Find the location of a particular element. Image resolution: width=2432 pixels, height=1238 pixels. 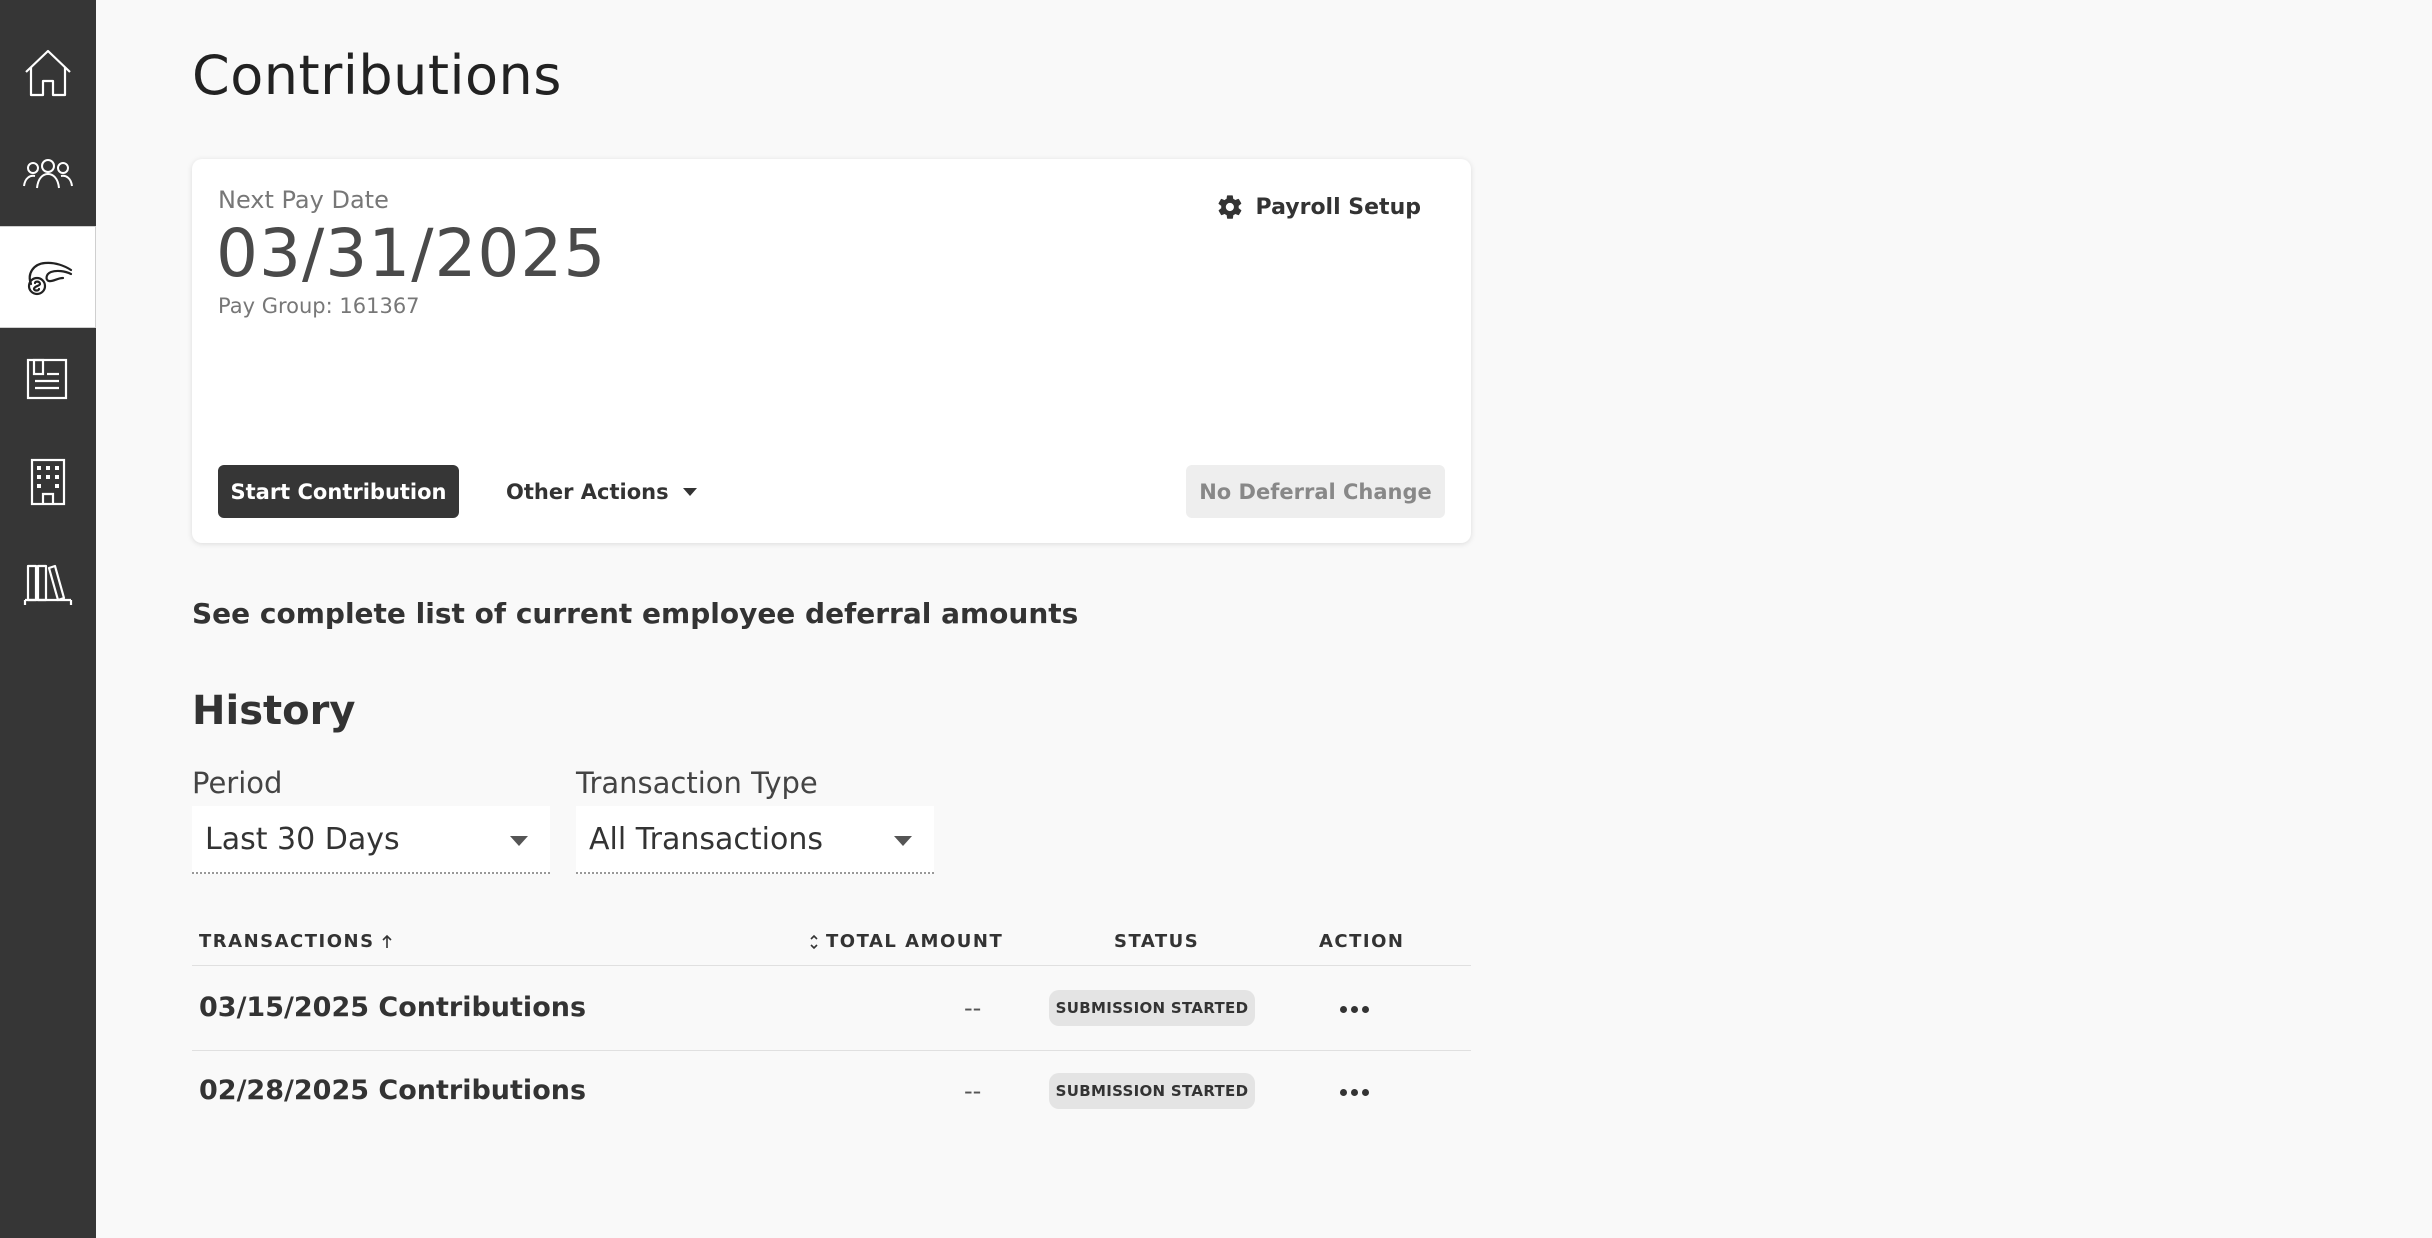

next-pay-date-label: Next Pay Date is located at coordinates (303, 200).